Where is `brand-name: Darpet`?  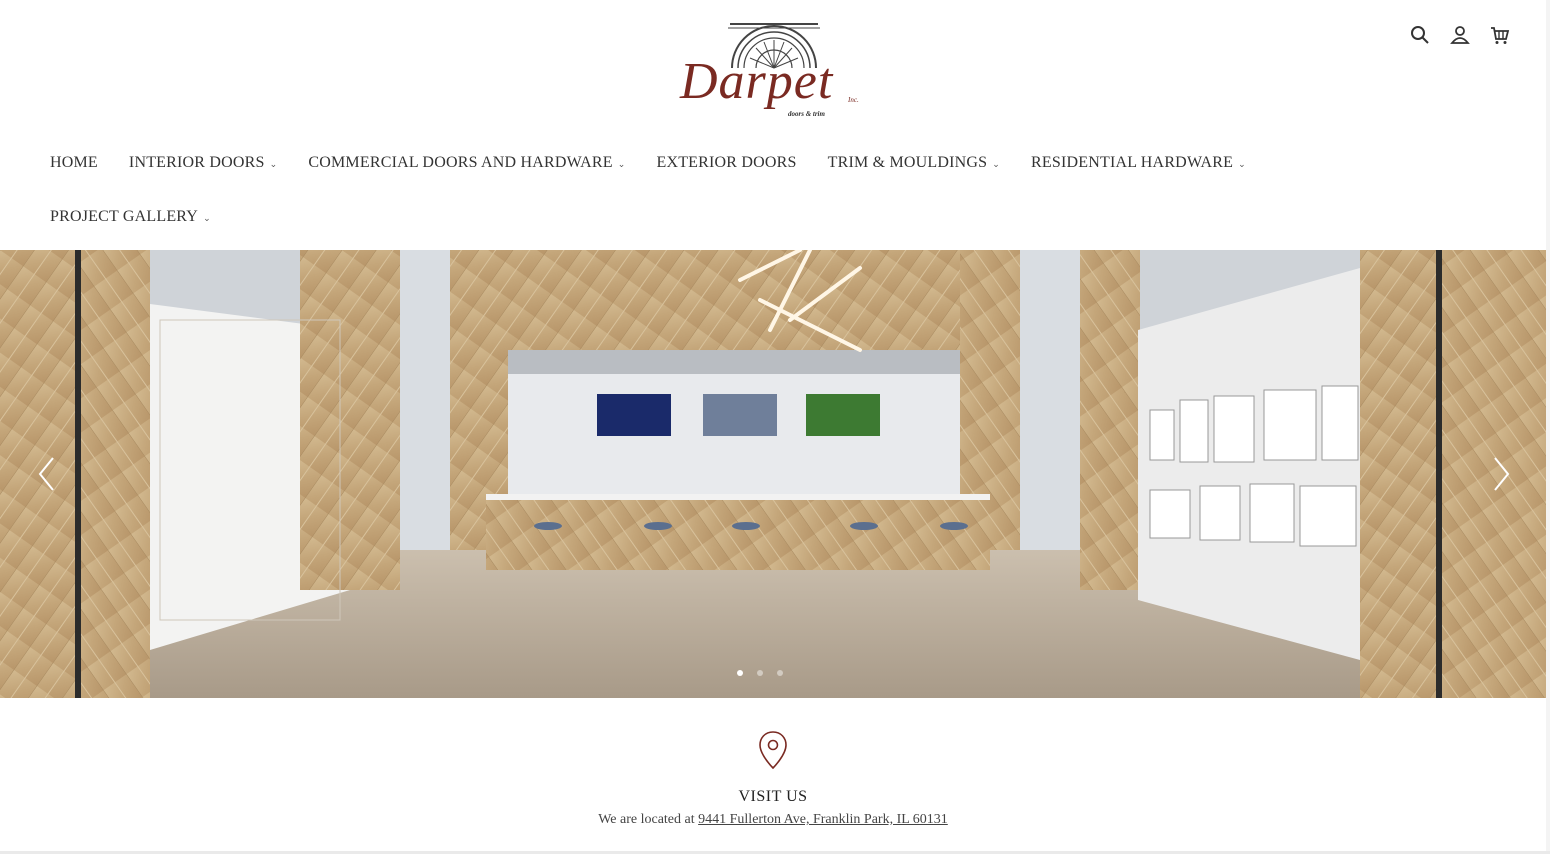 brand-name: Darpet is located at coordinates (757, 81).